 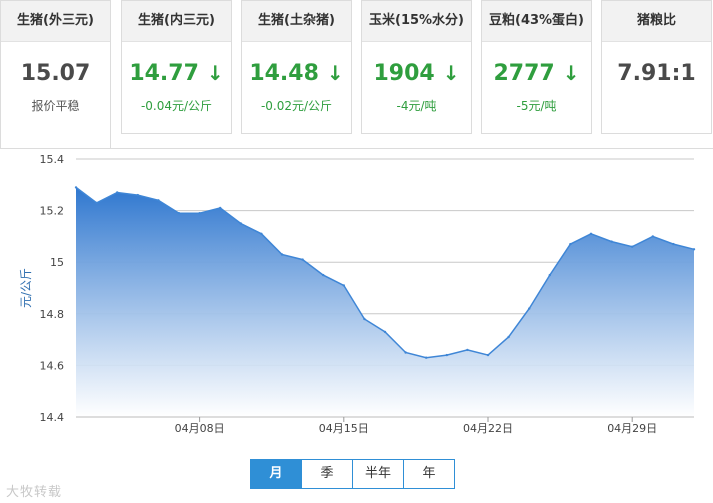 What do you see at coordinates (326, 474) in the screenshot?
I see `range-button-1: 季` at bounding box center [326, 474].